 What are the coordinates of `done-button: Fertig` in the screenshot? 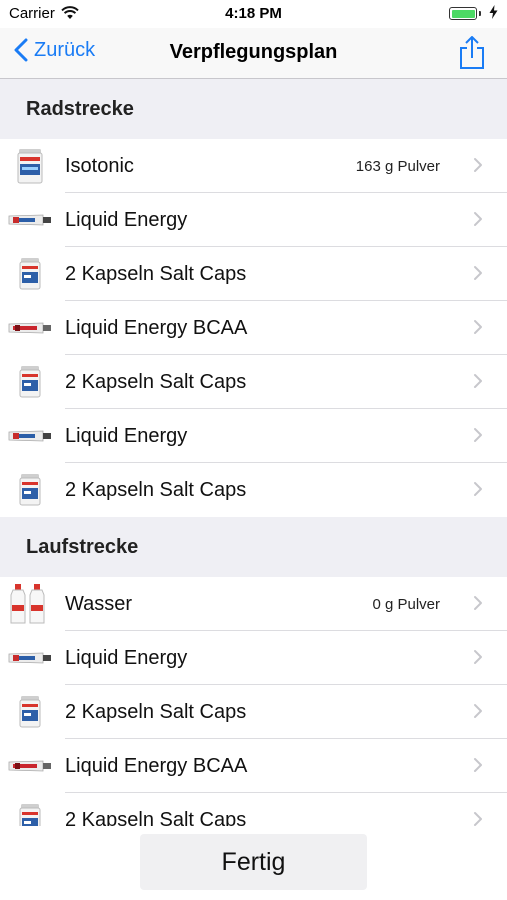 It's located at (253, 862).